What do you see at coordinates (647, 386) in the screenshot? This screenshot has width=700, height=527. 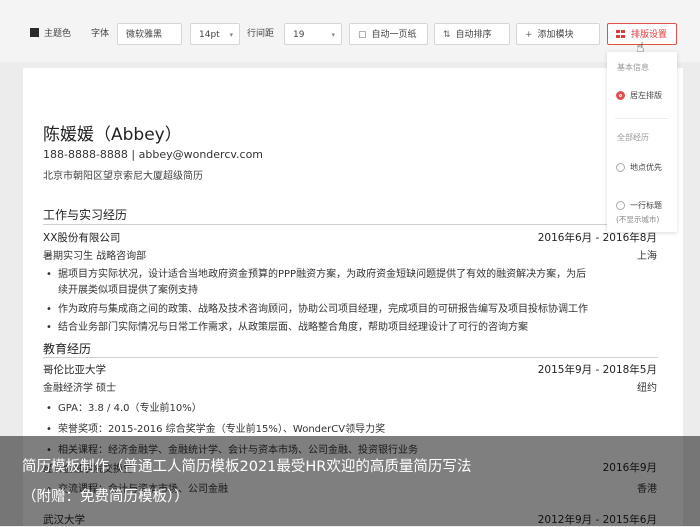 I see `edu-city: 纽约` at bounding box center [647, 386].